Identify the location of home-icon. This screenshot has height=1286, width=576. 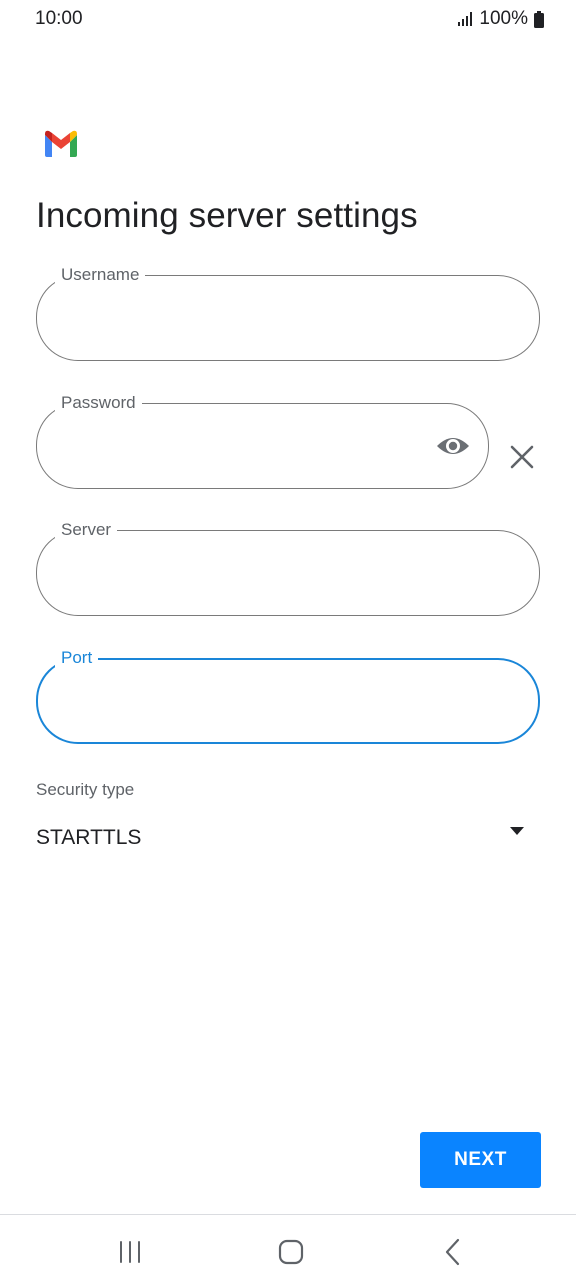
(290, 1252).